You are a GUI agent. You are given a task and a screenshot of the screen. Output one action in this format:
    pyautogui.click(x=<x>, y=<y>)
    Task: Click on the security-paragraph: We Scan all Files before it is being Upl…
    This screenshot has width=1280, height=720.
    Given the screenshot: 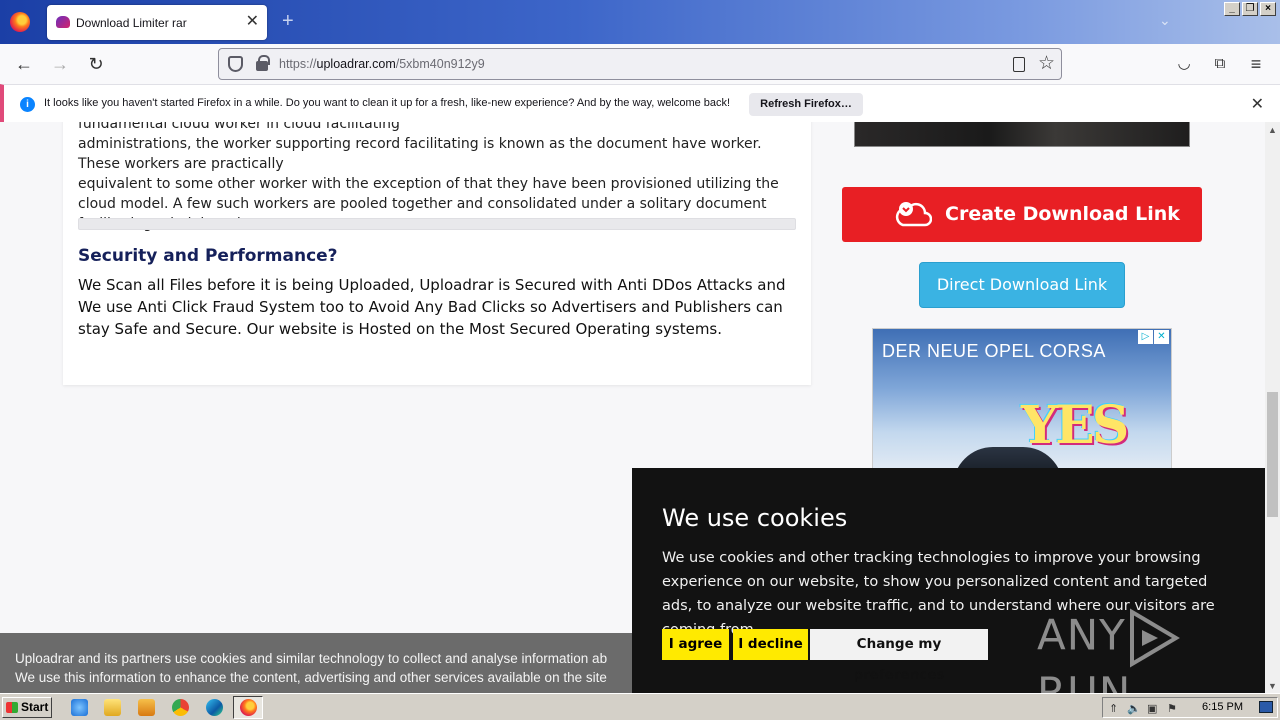 What is the action you would take?
    pyautogui.click(x=432, y=307)
    